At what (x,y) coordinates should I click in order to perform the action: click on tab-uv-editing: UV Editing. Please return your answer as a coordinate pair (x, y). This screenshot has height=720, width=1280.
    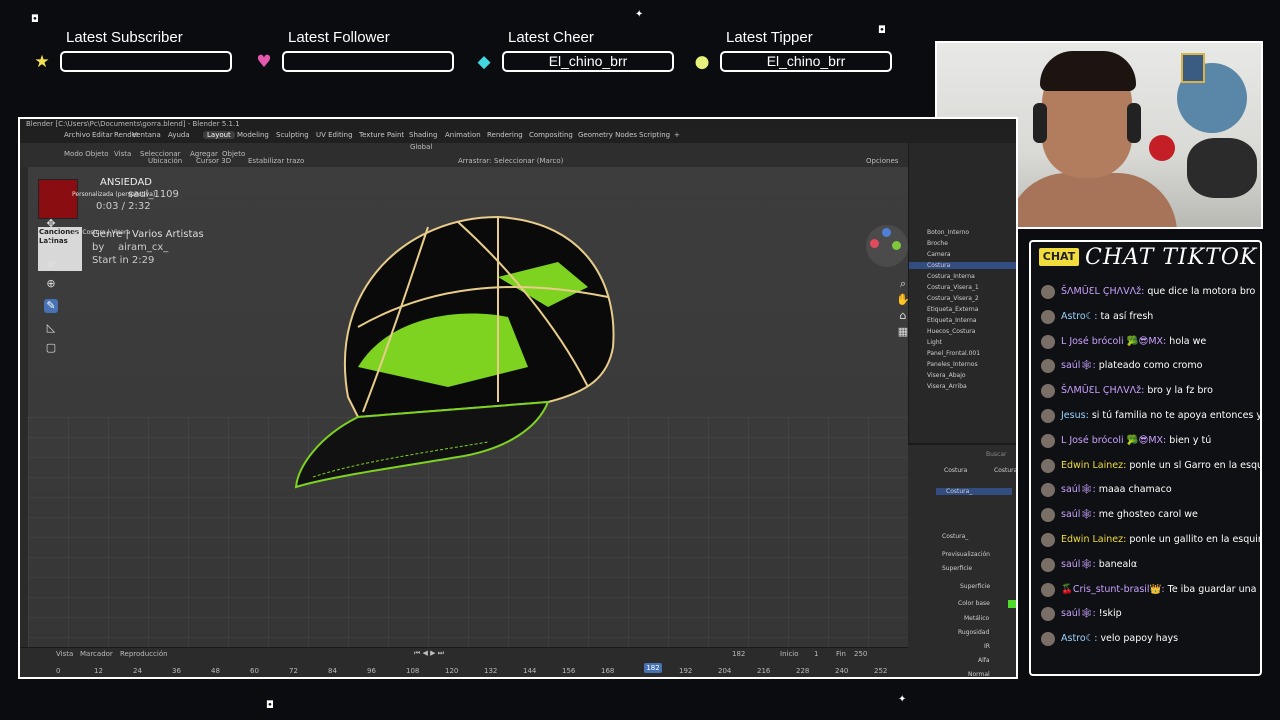
    Looking at the image, I should click on (334, 135).